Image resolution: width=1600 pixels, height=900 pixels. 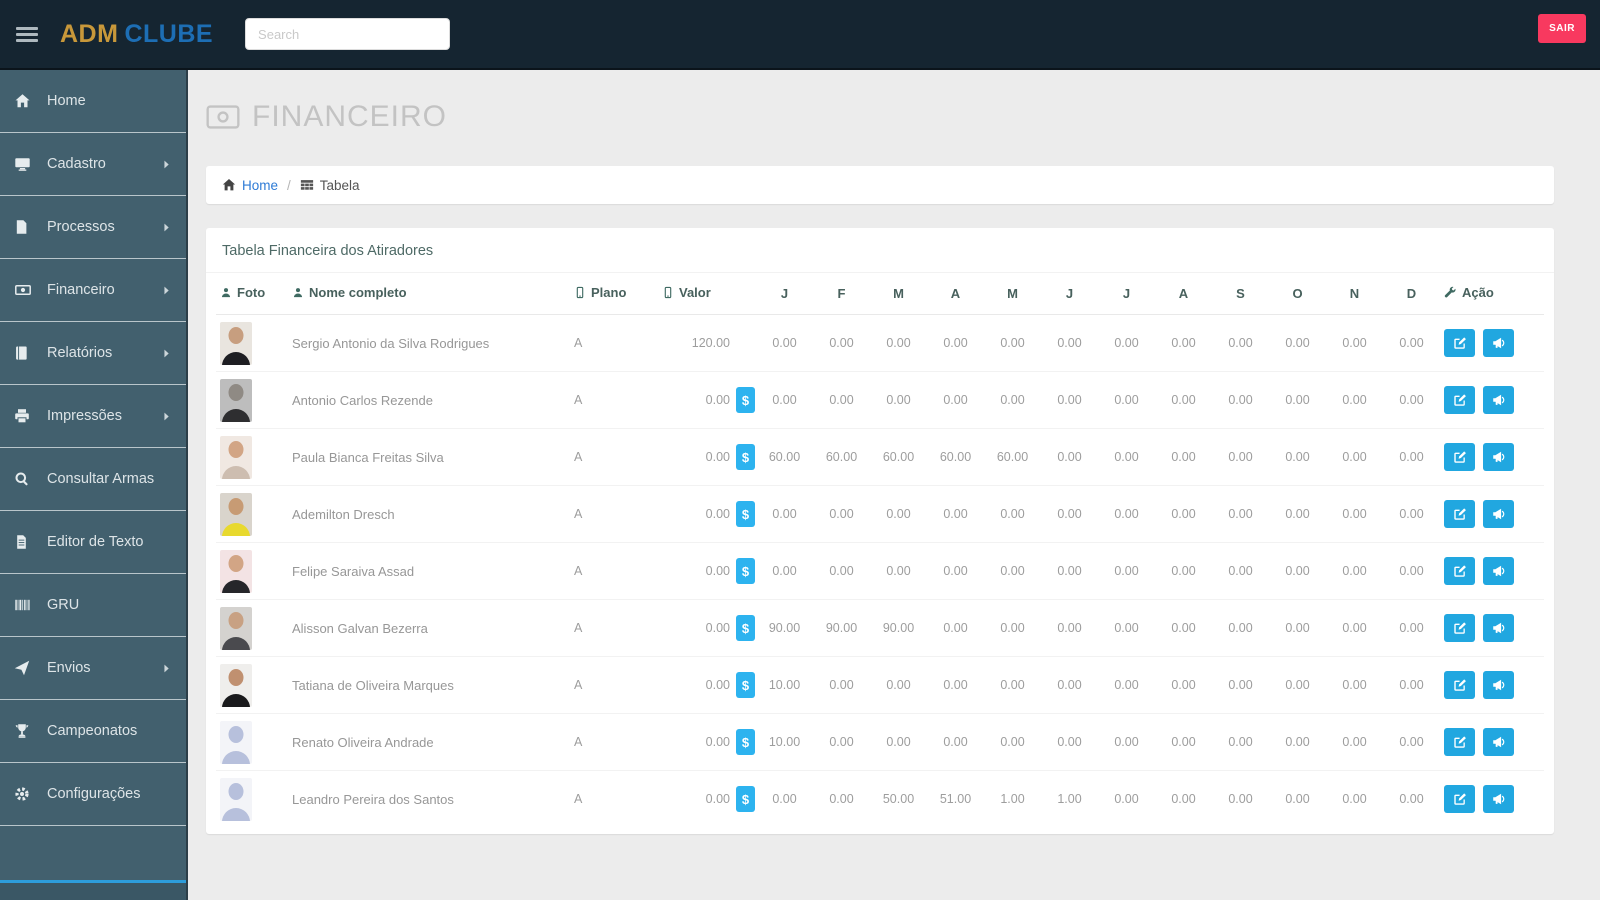 What do you see at coordinates (236, 571) in the screenshot?
I see `avatar` at bounding box center [236, 571].